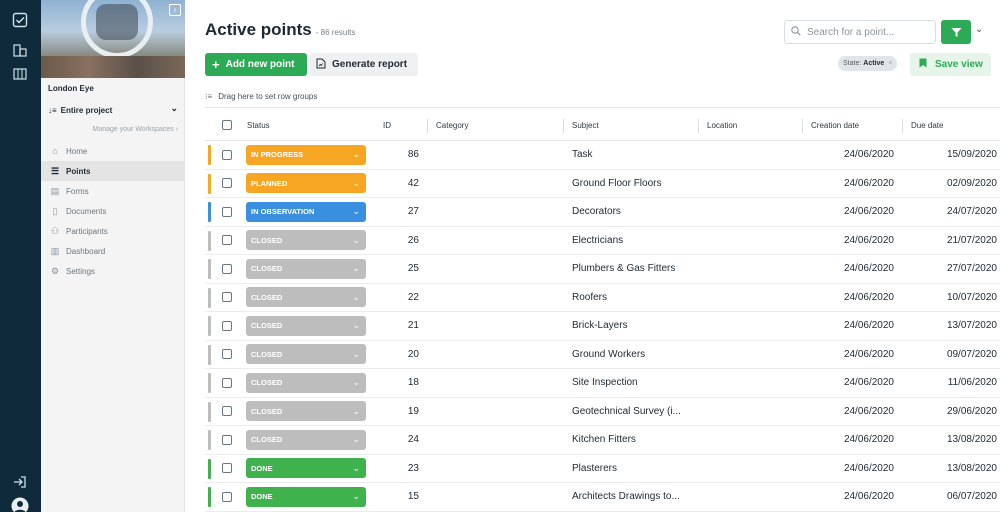 This screenshot has height=512, width=1000. What do you see at coordinates (596, 212) in the screenshot?
I see `point-subject: Decorators` at bounding box center [596, 212].